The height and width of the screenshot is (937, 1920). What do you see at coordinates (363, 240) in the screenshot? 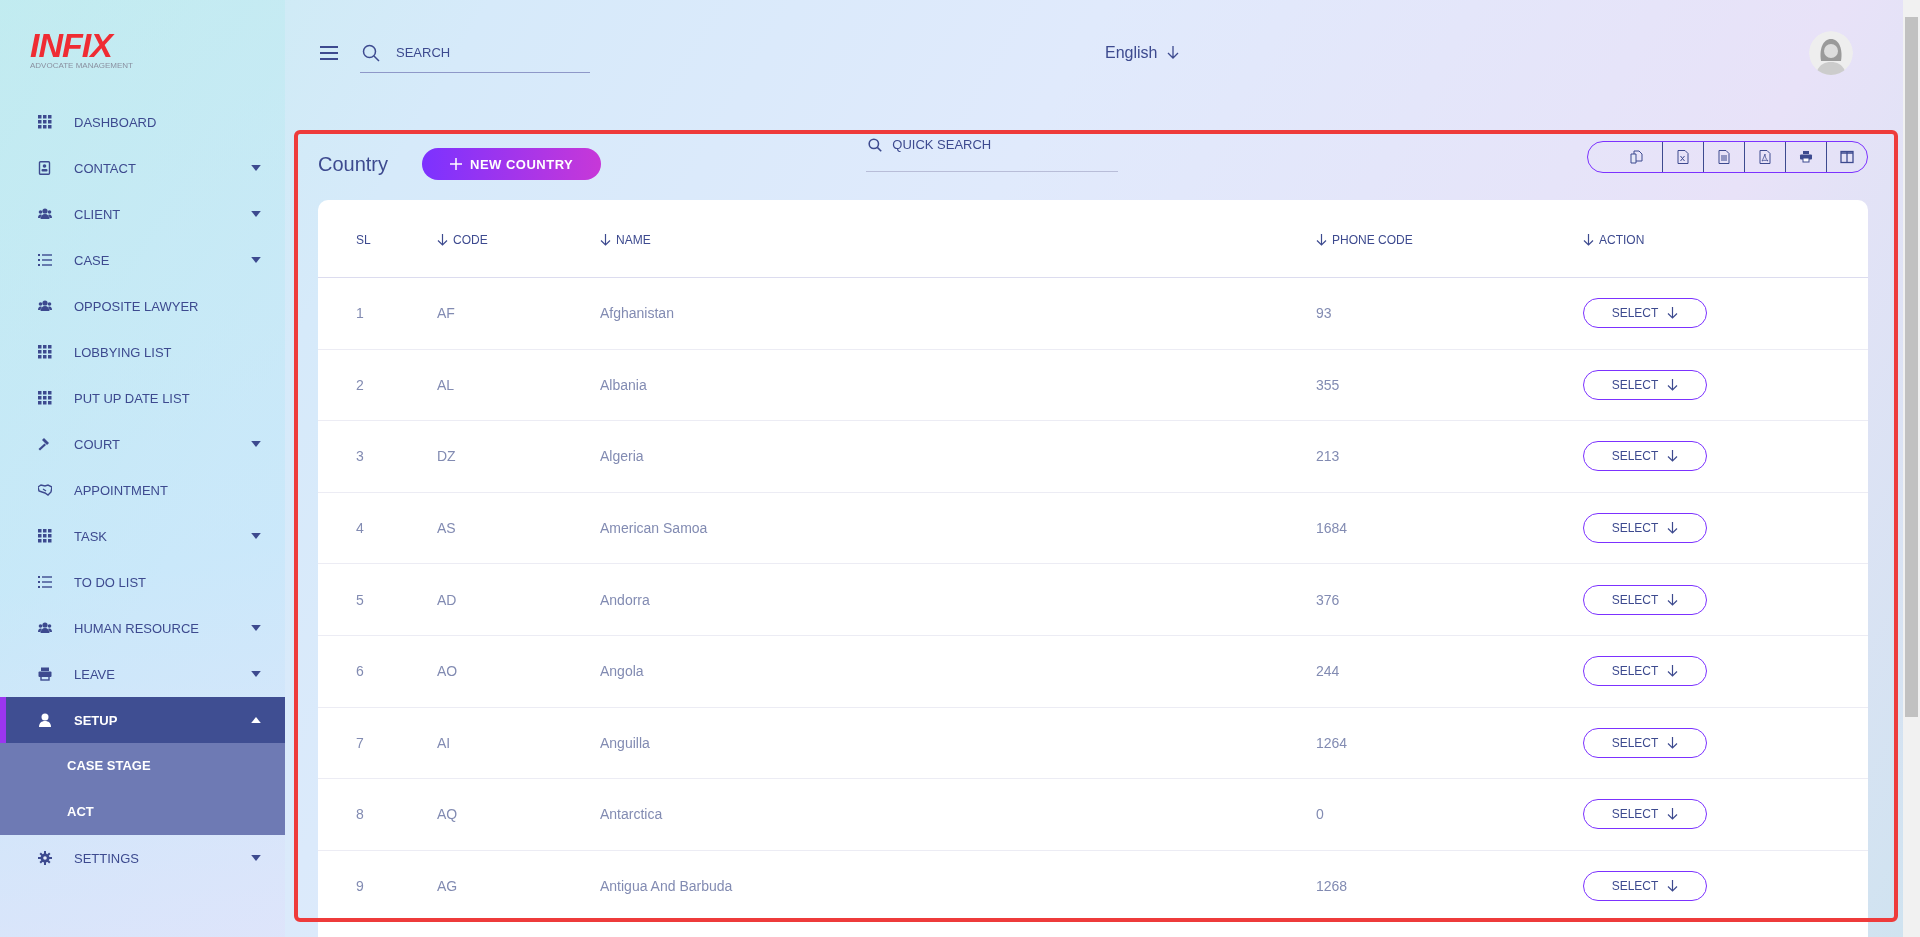
I see `column-header: SL` at bounding box center [363, 240].